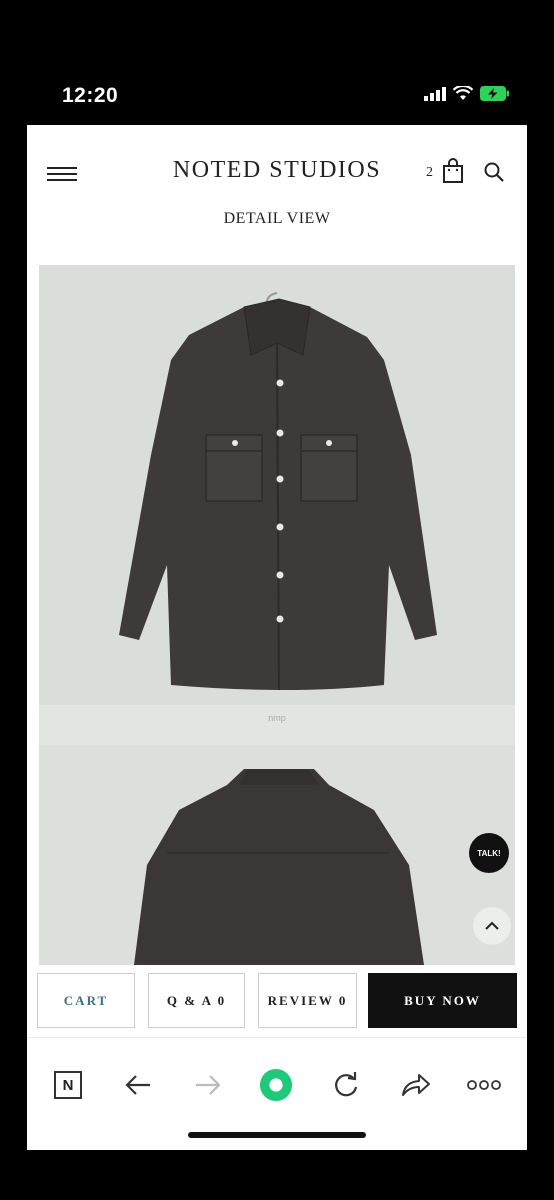 This screenshot has width=554, height=1200. I want to click on photo-caption: nmp, so click(277, 718).